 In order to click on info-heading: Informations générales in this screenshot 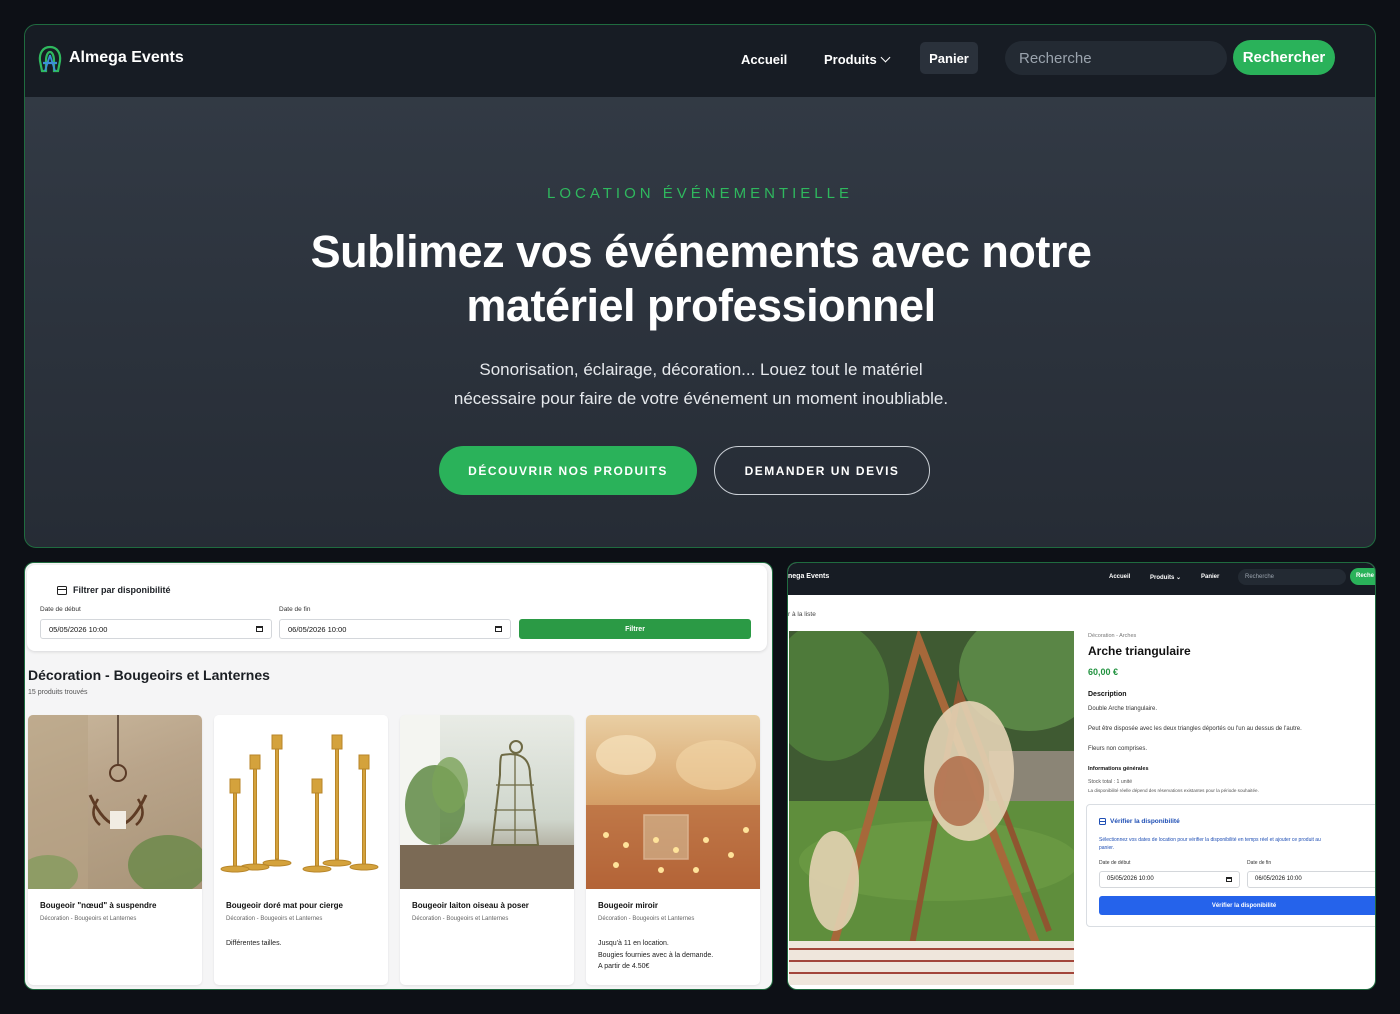, I will do `click(1118, 769)`.